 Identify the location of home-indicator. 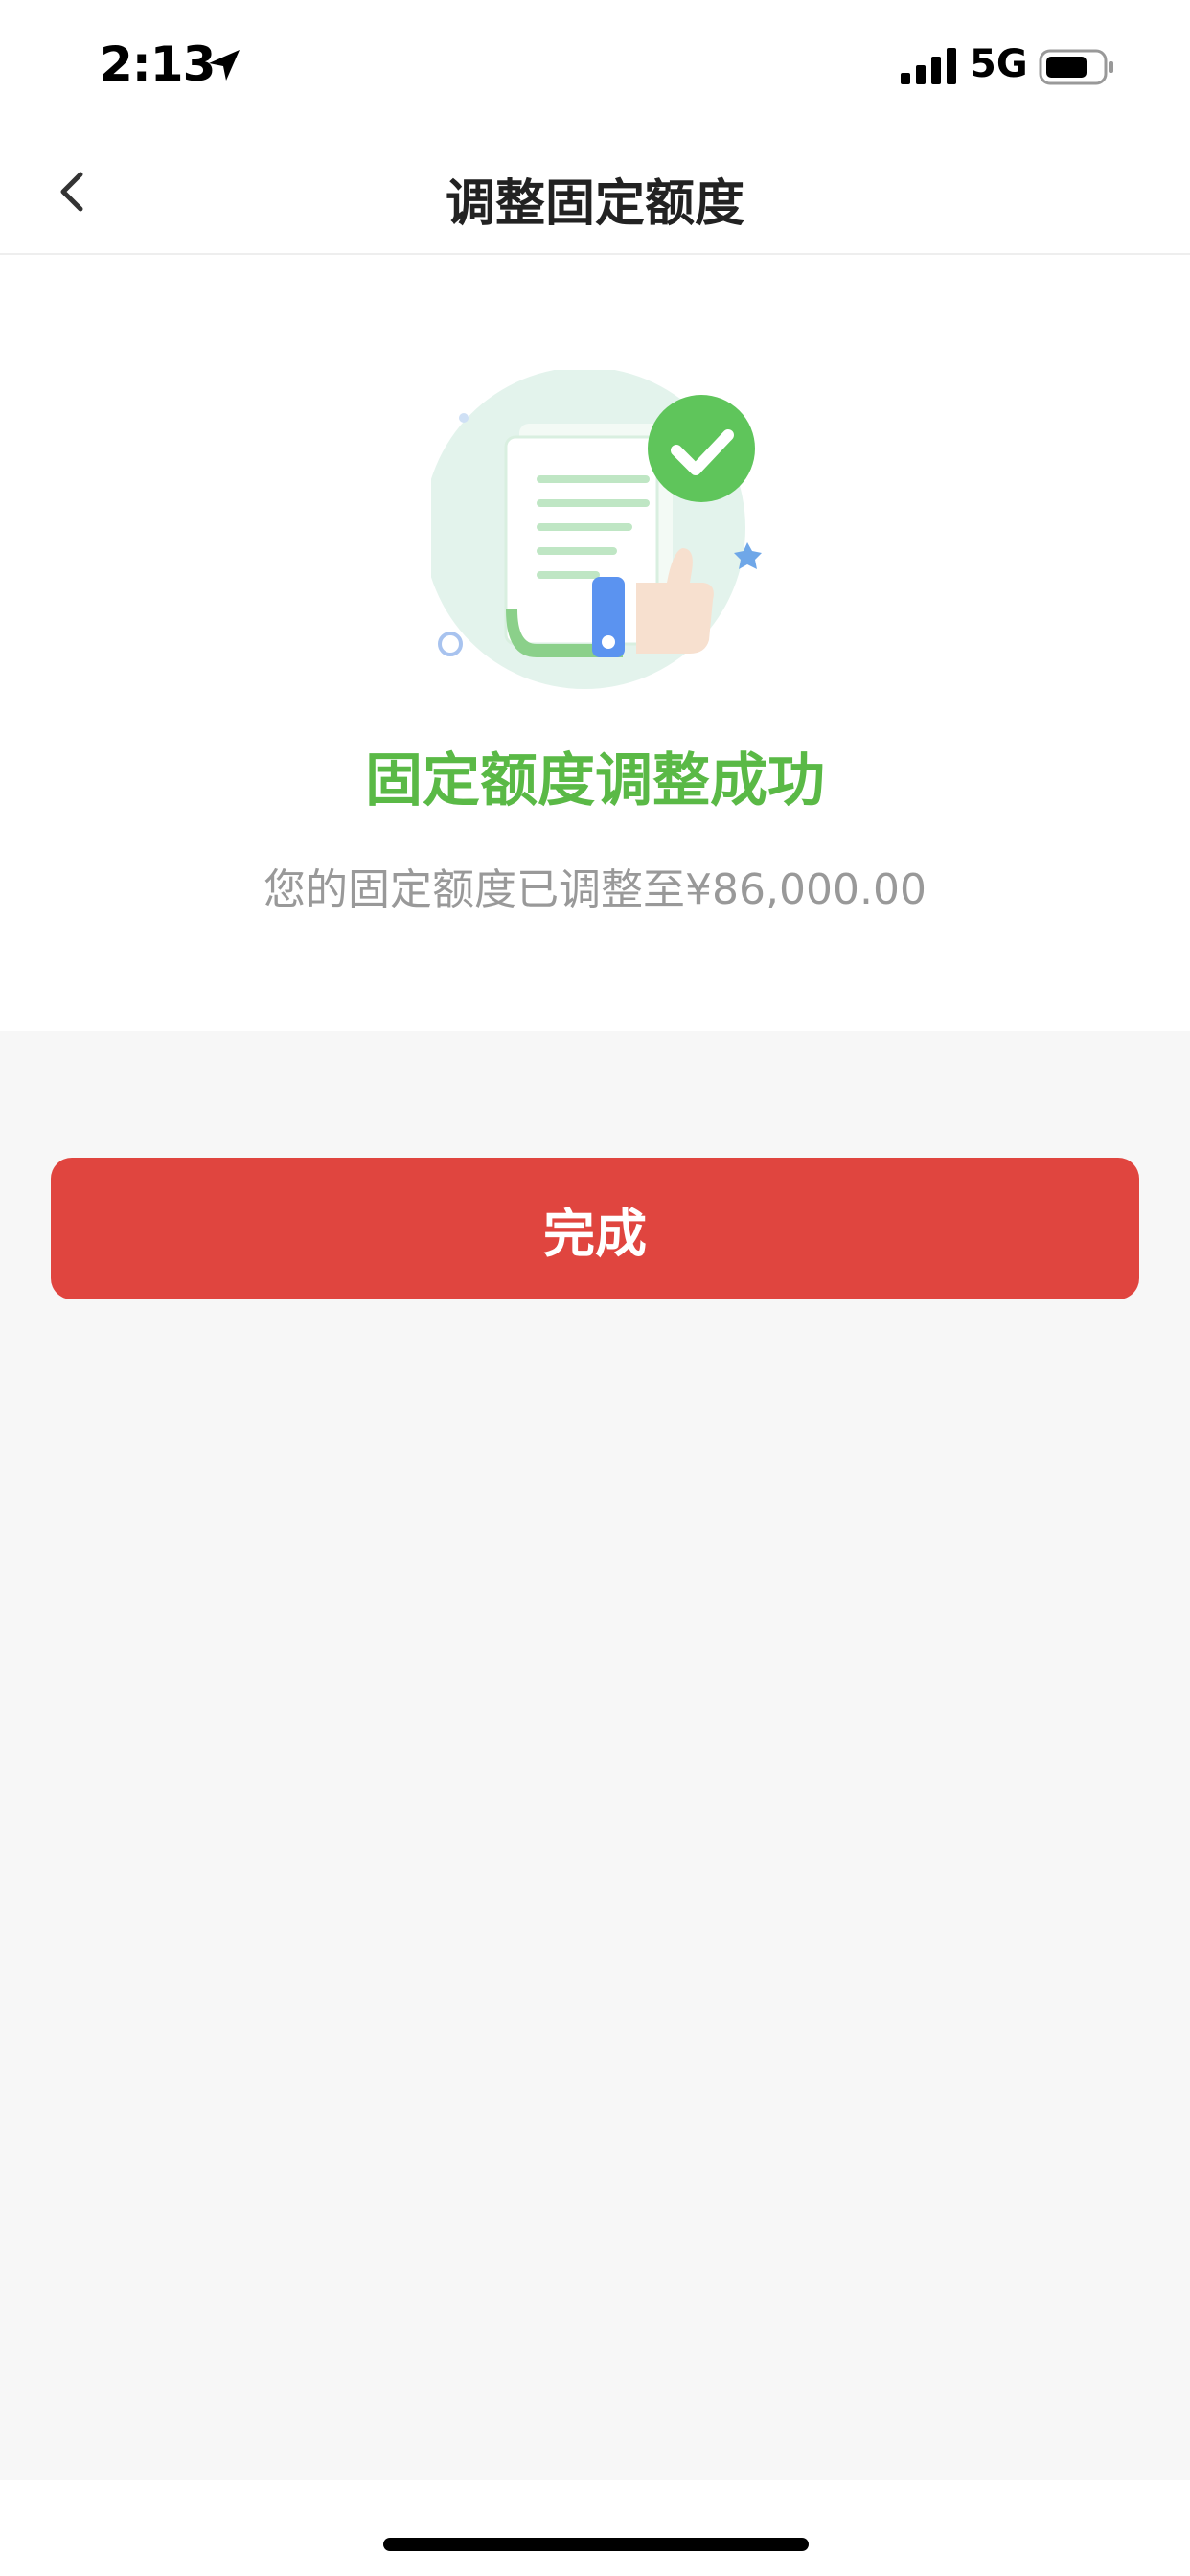
(596, 2544).